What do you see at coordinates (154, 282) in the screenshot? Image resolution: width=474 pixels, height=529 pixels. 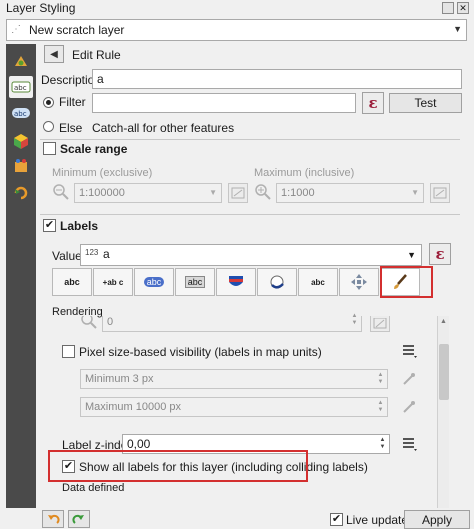 I see `tab-buffer: abc` at bounding box center [154, 282].